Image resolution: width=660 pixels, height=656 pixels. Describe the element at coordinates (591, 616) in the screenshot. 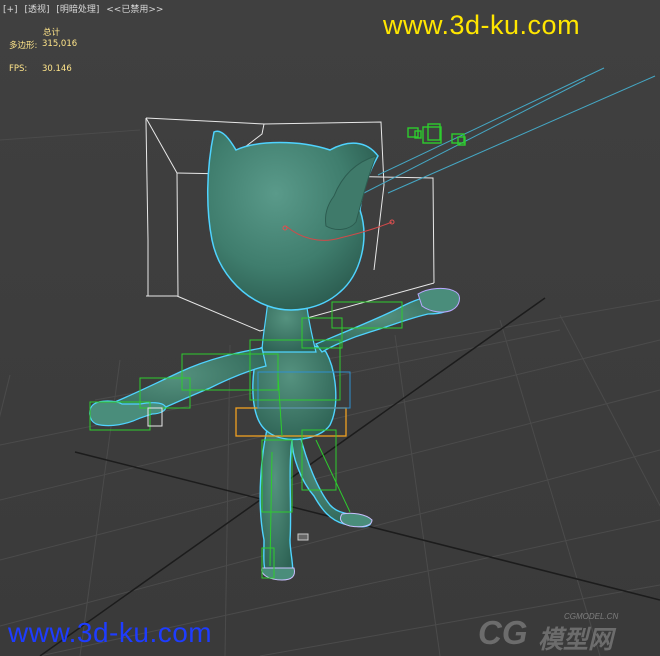

I see `cg-logo-domain: CGMODEL.CN` at that location.